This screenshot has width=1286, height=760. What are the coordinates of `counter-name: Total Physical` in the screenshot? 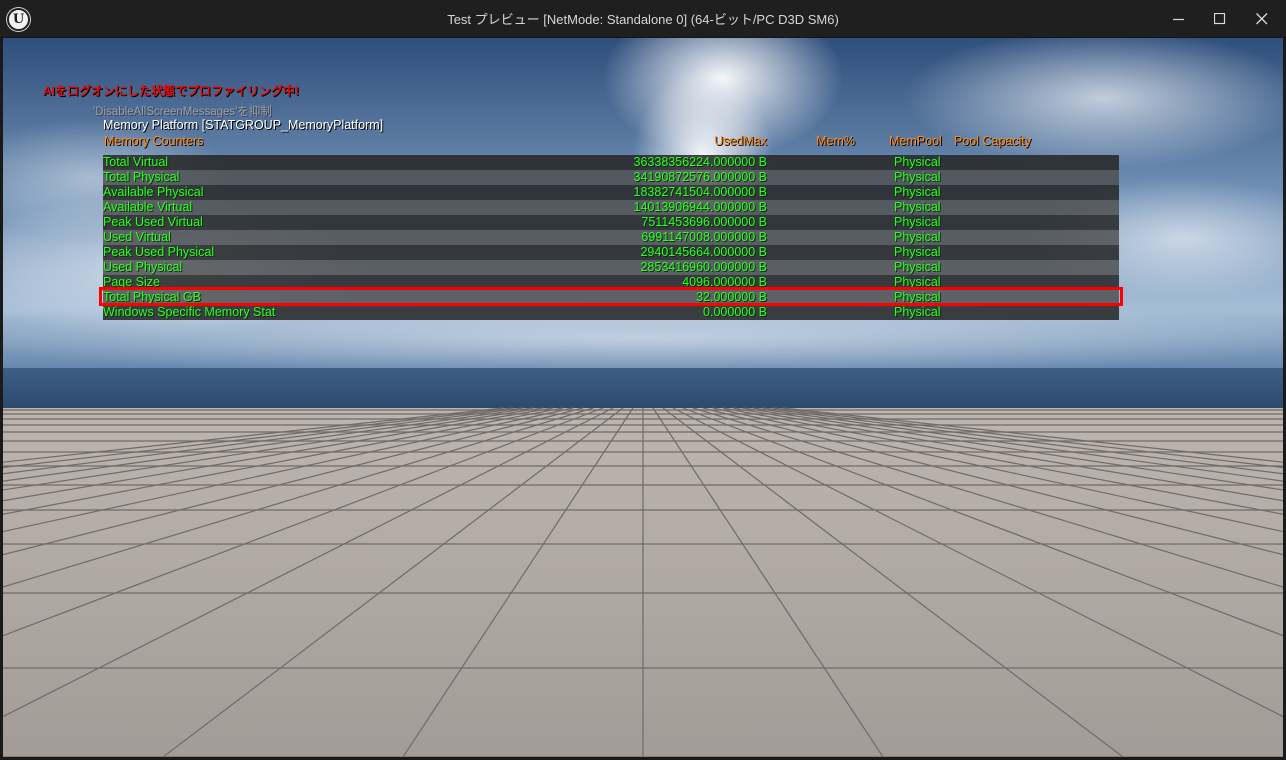 It's located at (141, 177).